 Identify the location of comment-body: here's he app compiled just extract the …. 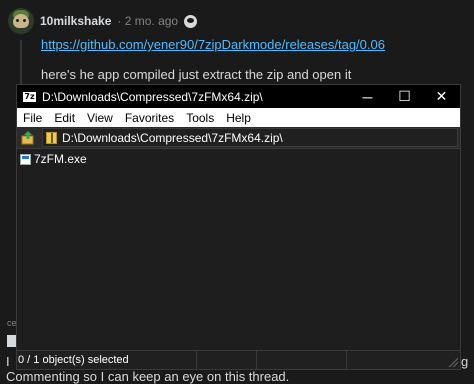
(196, 74).